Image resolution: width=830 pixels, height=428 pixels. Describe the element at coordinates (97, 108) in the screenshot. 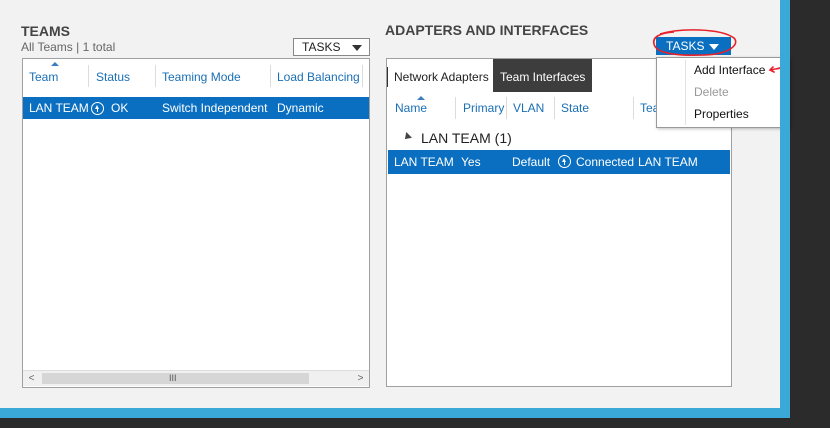

I see `status-ok-icon` at that location.